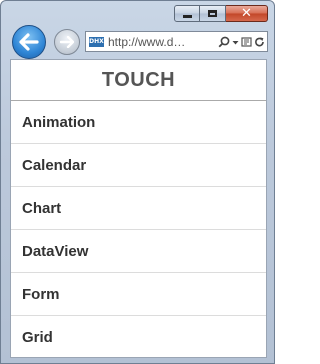 The height and width of the screenshot is (364, 320). I want to click on forward-button, so click(67, 42).